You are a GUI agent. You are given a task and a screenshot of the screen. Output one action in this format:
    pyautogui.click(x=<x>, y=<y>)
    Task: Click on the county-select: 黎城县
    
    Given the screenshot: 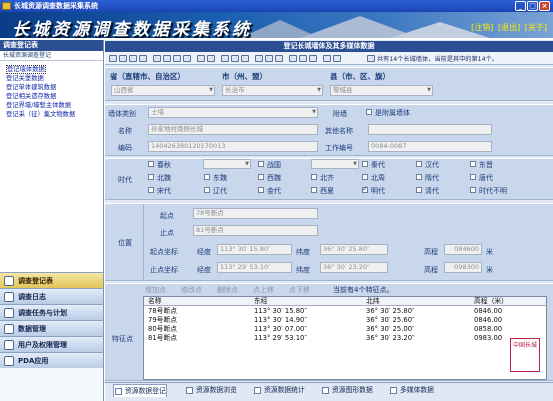 What is the action you would take?
    pyautogui.click(x=381, y=90)
    